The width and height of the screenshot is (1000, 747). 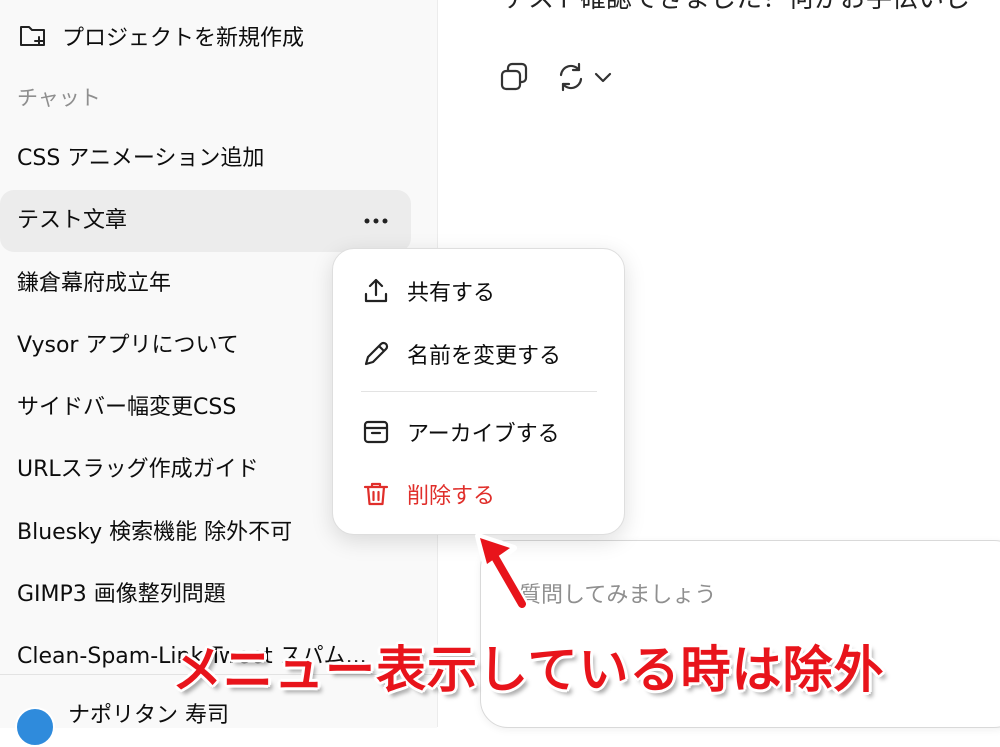 What do you see at coordinates (528, 670) in the screenshot?
I see `annotation-caption: メニュー表示している時は除外` at bounding box center [528, 670].